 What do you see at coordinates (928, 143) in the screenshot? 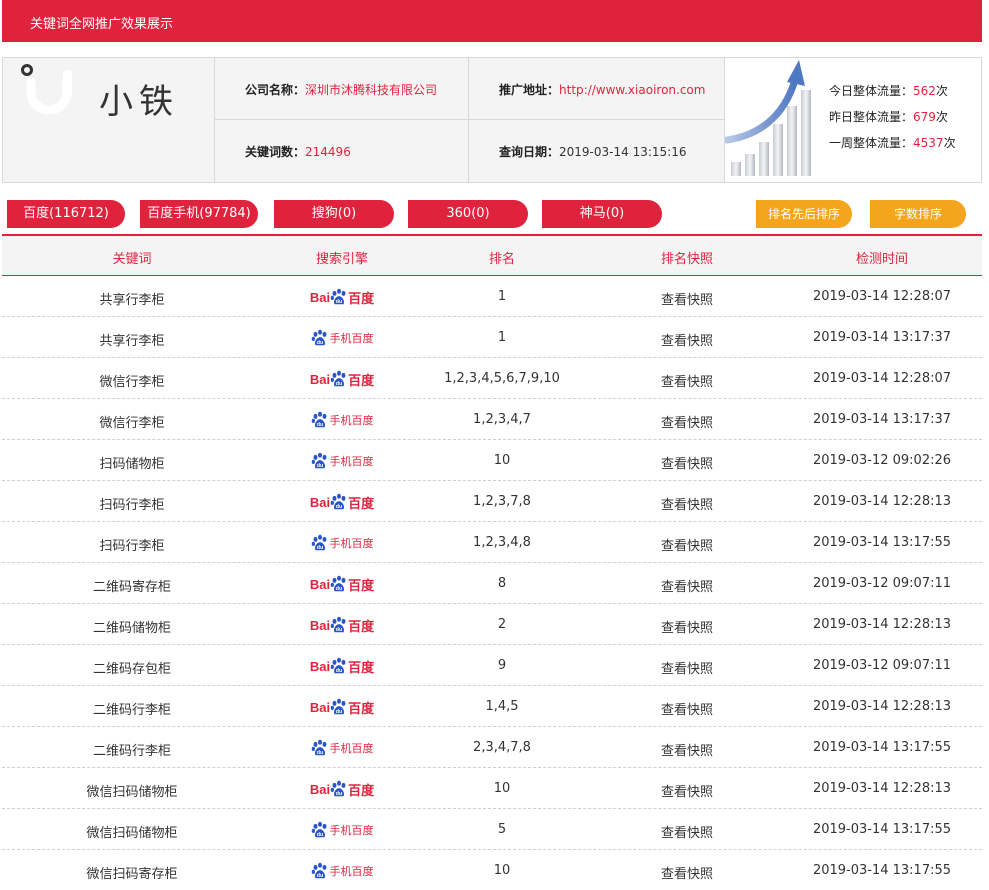
I see `traffic-week-value: 4537` at bounding box center [928, 143].